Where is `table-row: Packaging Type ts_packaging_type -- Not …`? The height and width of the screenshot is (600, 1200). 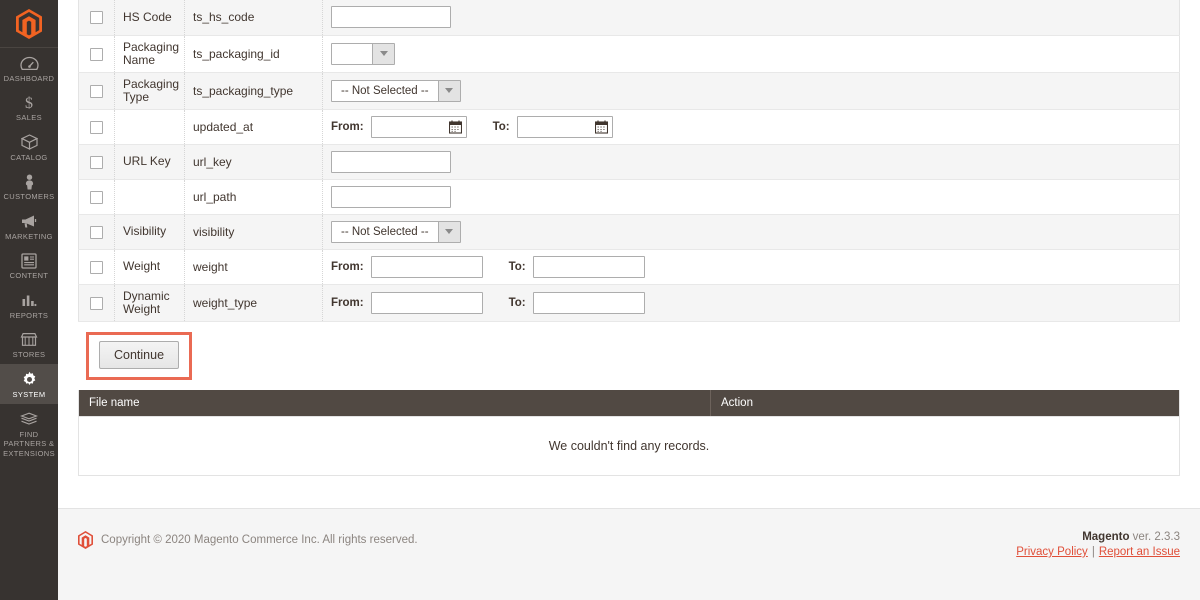 table-row: Packaging Type ts_packaging_type -- Not … is located at coordinates (629, 91).